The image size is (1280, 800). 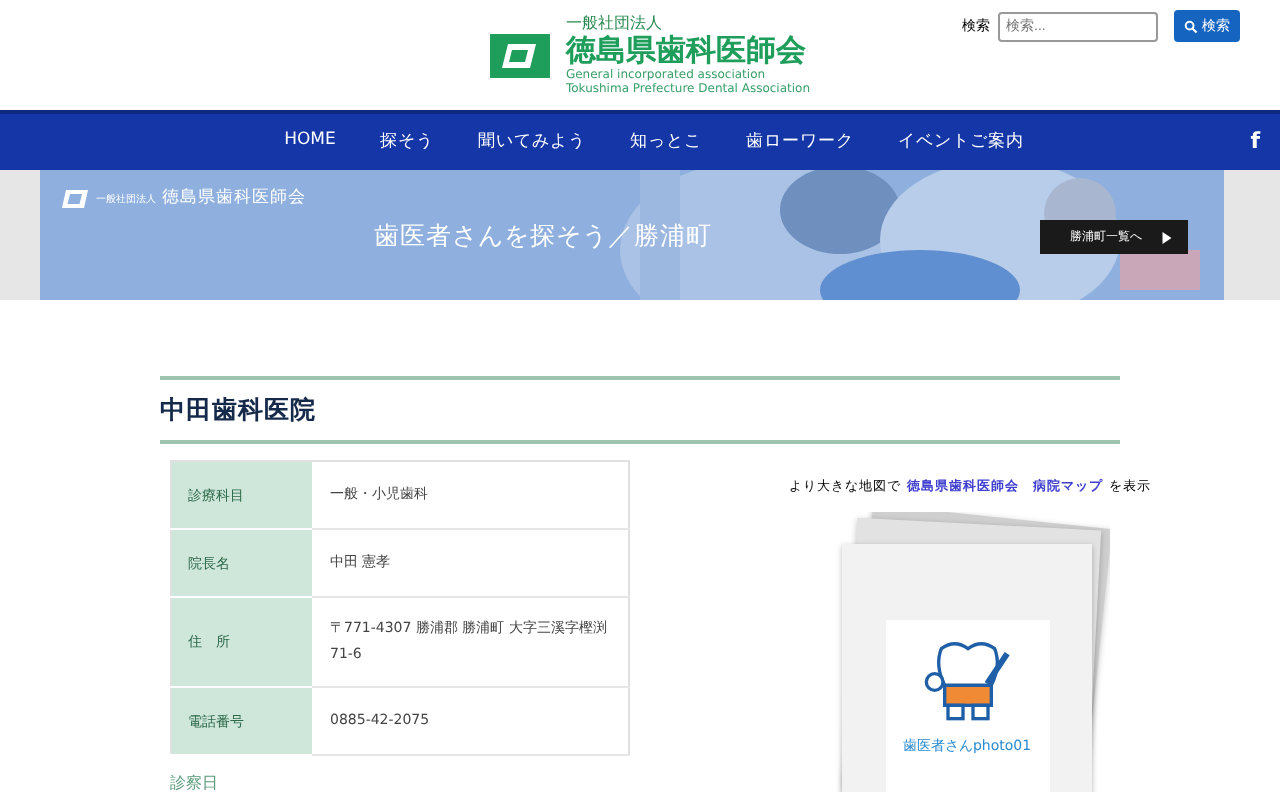 What do you see at coordinates (960, 142) in the screenshot?
I see `nav-link: イベントご案内` at bounding box center [960, 142].